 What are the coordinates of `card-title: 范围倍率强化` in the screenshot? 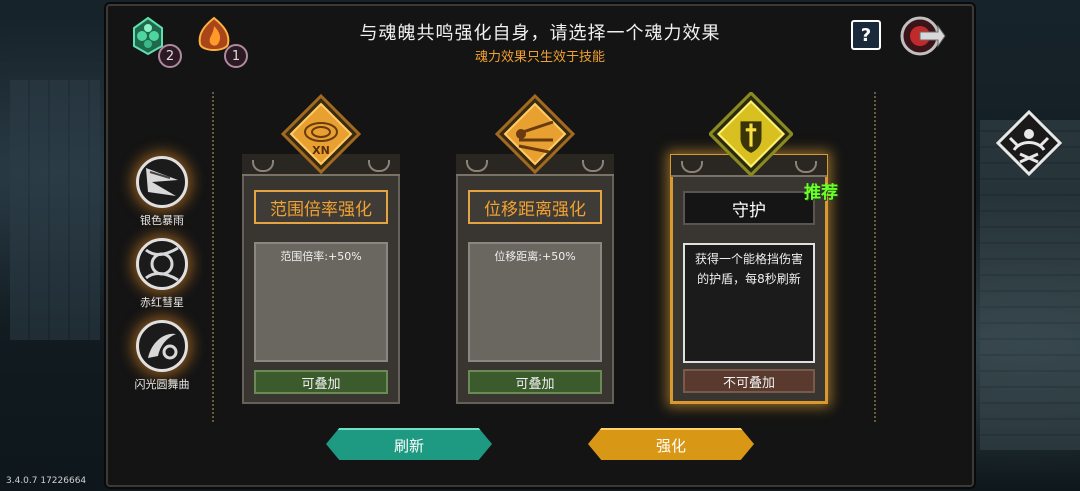 It's located at (321, 207).